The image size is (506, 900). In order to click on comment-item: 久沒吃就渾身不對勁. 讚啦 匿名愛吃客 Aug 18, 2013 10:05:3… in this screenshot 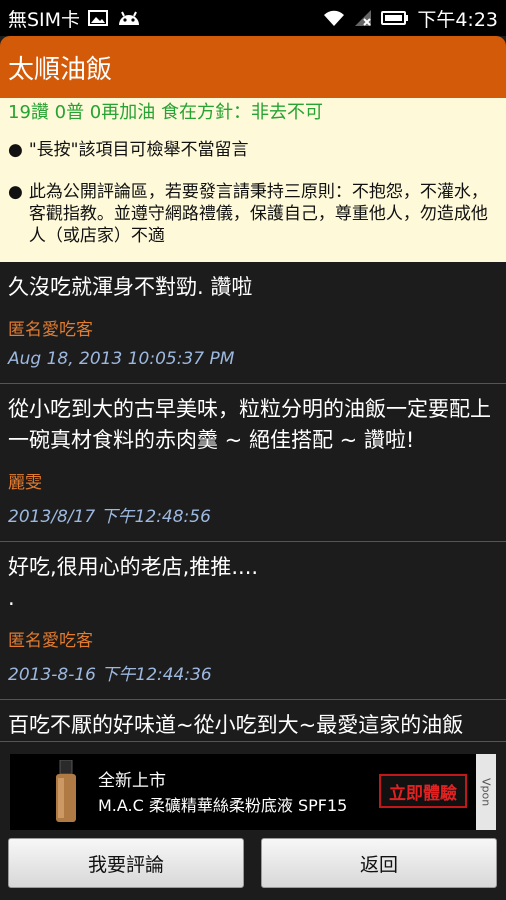, I will do `click(253, 323)`.